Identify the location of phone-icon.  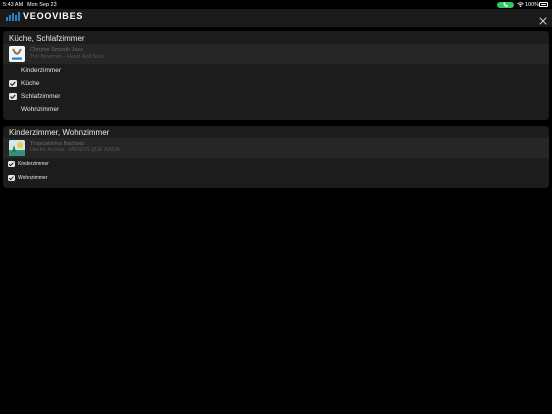
(505, 4).